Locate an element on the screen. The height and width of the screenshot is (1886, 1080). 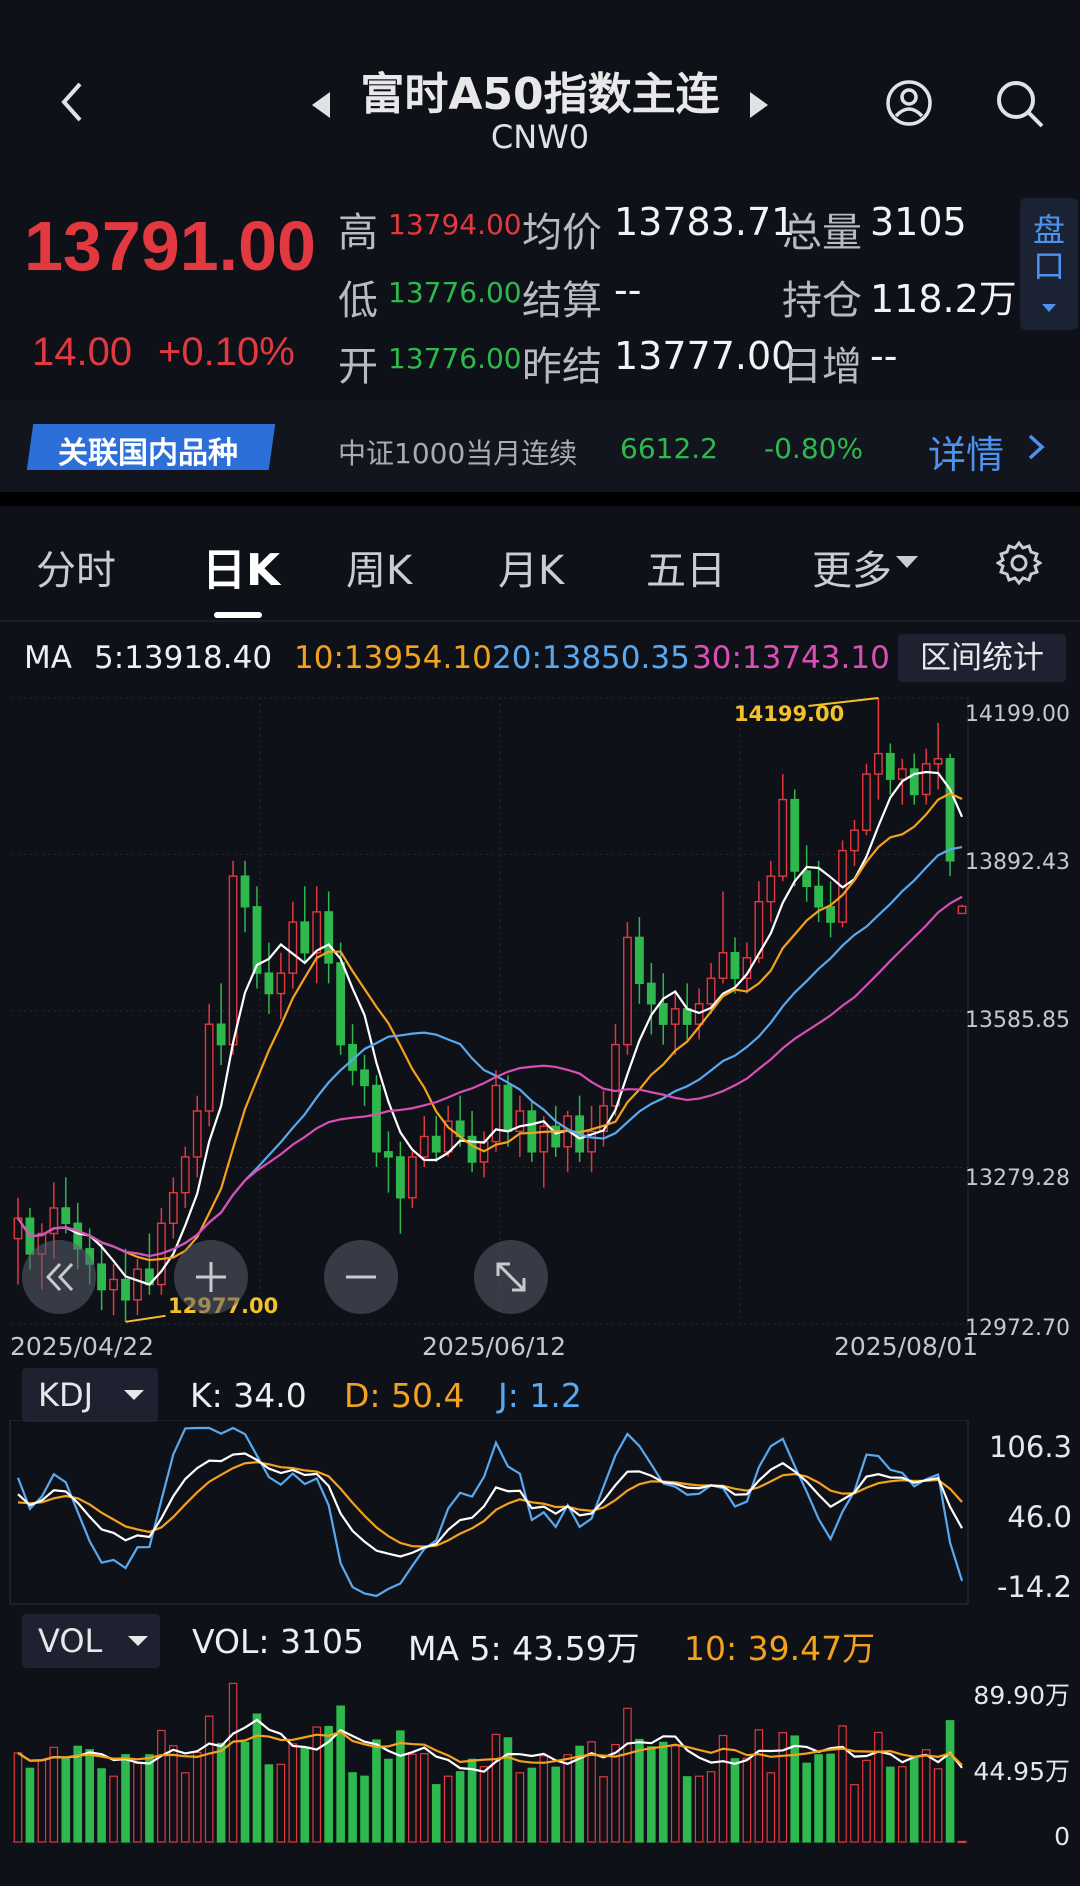
minus-icon is located at coordinates (361, 1277).